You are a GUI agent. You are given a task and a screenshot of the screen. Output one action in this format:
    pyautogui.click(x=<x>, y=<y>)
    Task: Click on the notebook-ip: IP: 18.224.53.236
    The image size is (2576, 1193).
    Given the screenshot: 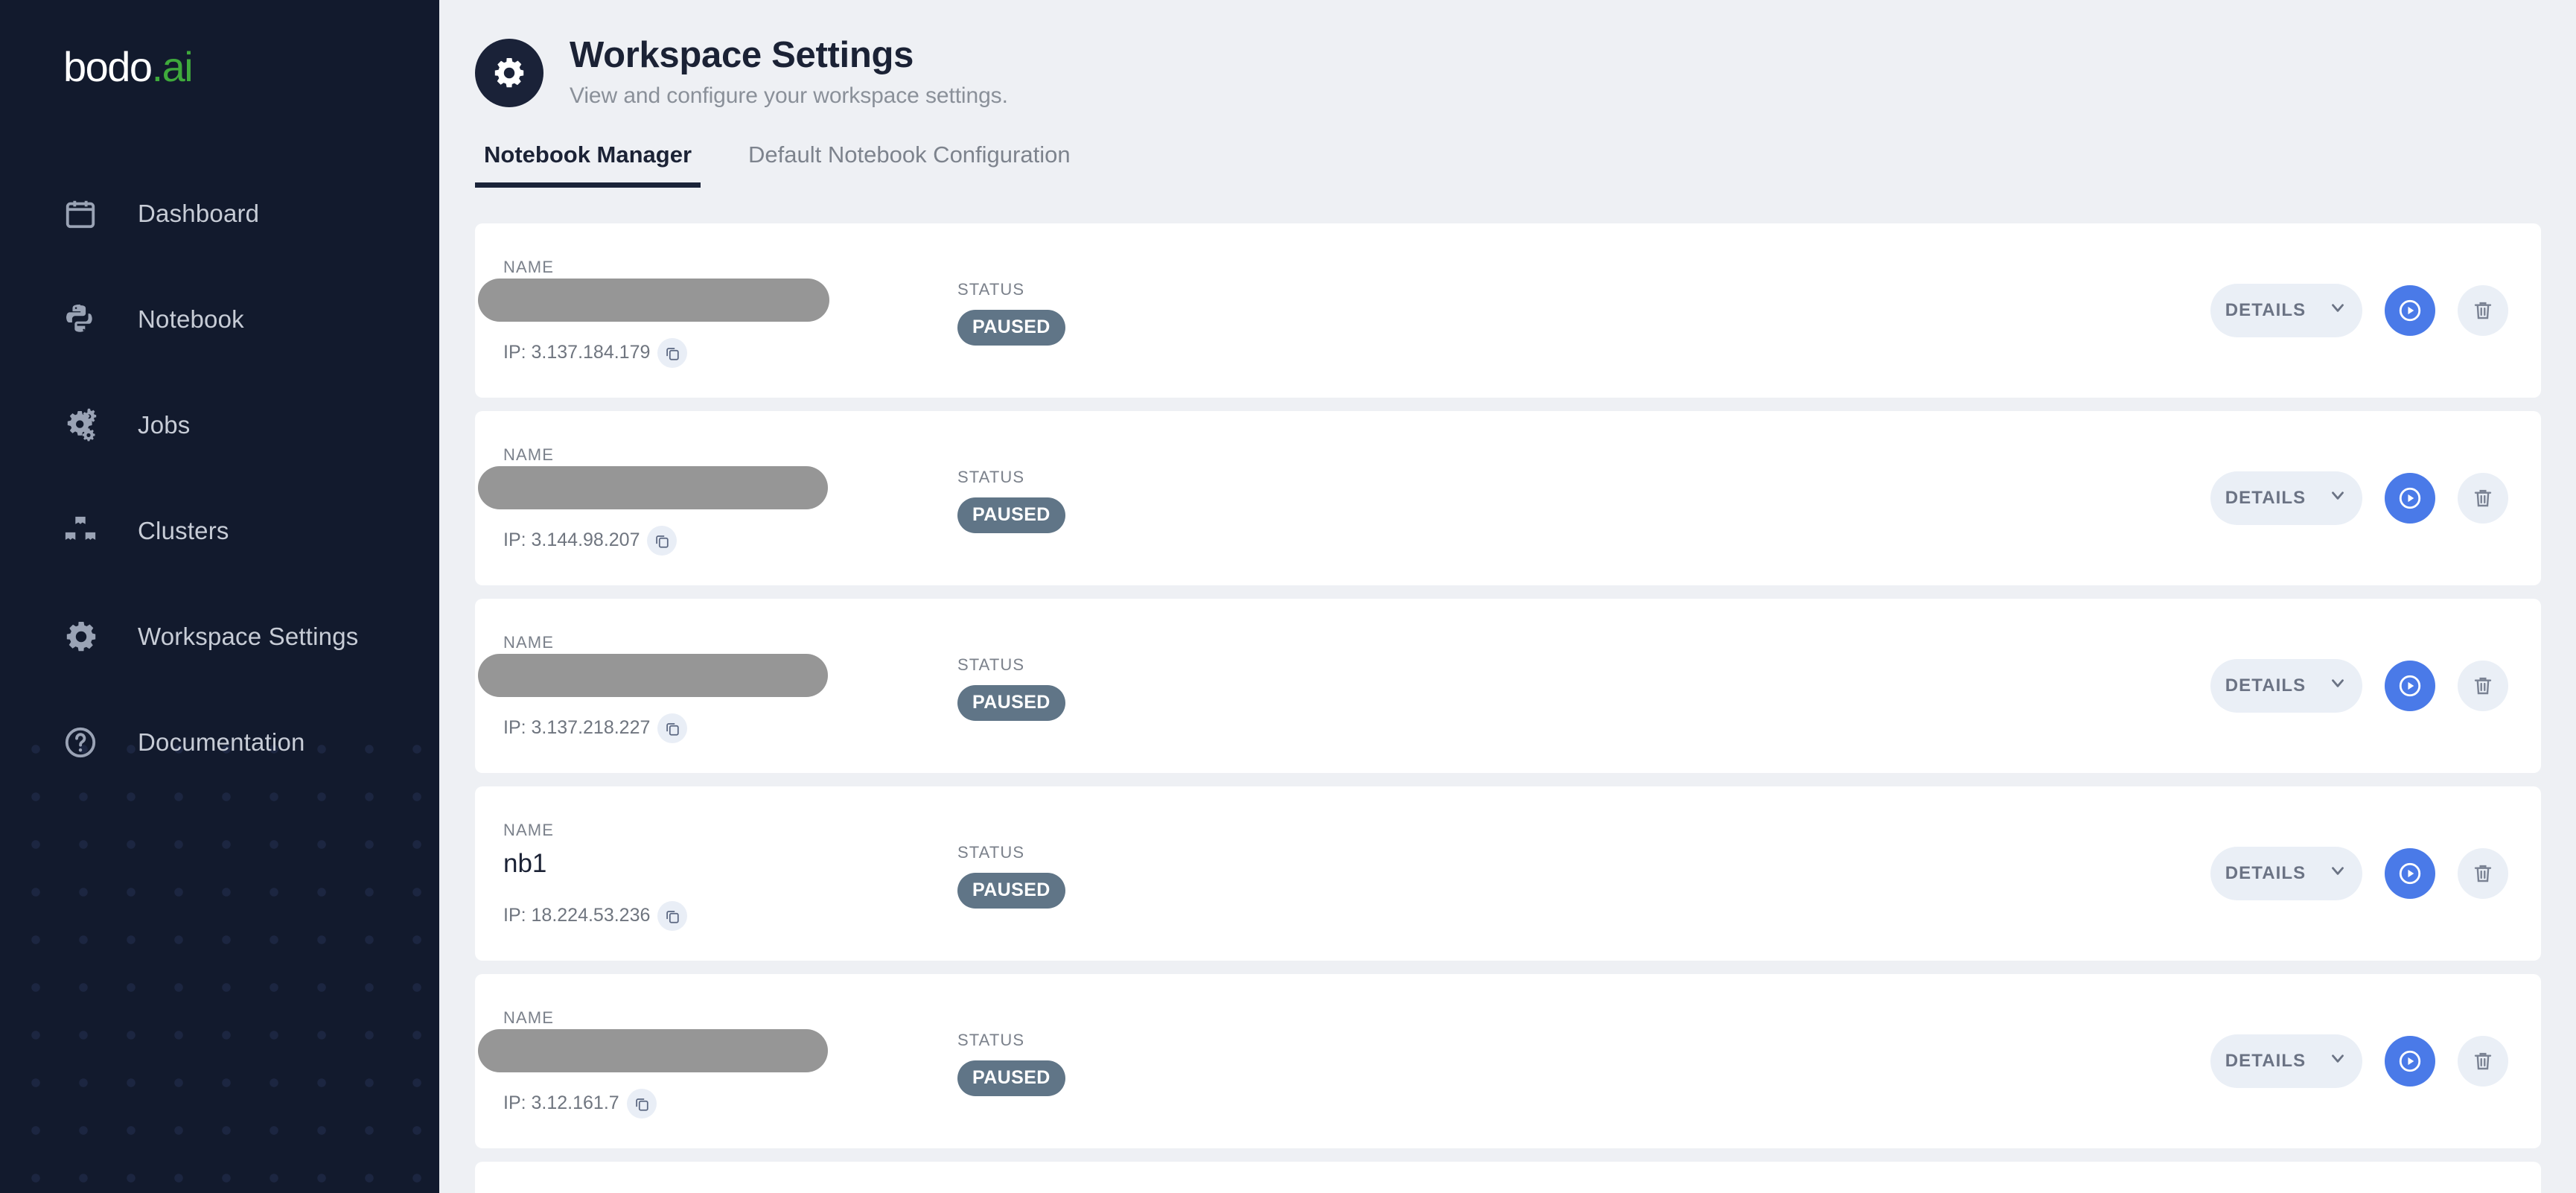 What is the action you would take?
    pyautogui.click(x=577, y=916)
    